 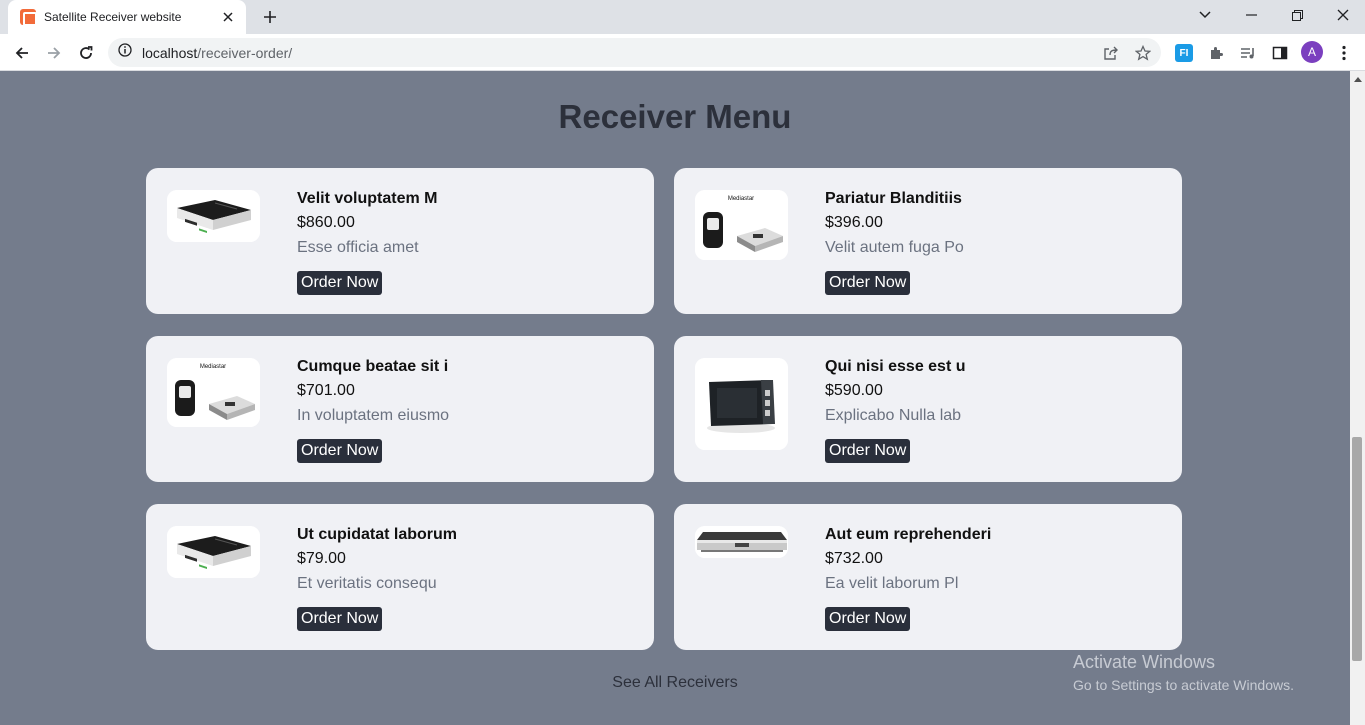 I want to click on side-panel-icon, so click(x=1280, y=53).